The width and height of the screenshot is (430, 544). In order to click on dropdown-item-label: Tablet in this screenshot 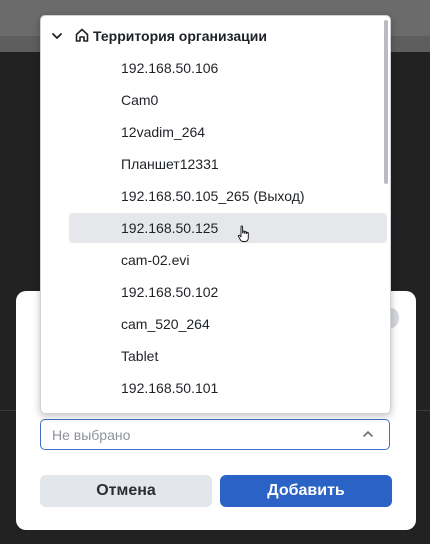, I will do `click(140, 356)`.